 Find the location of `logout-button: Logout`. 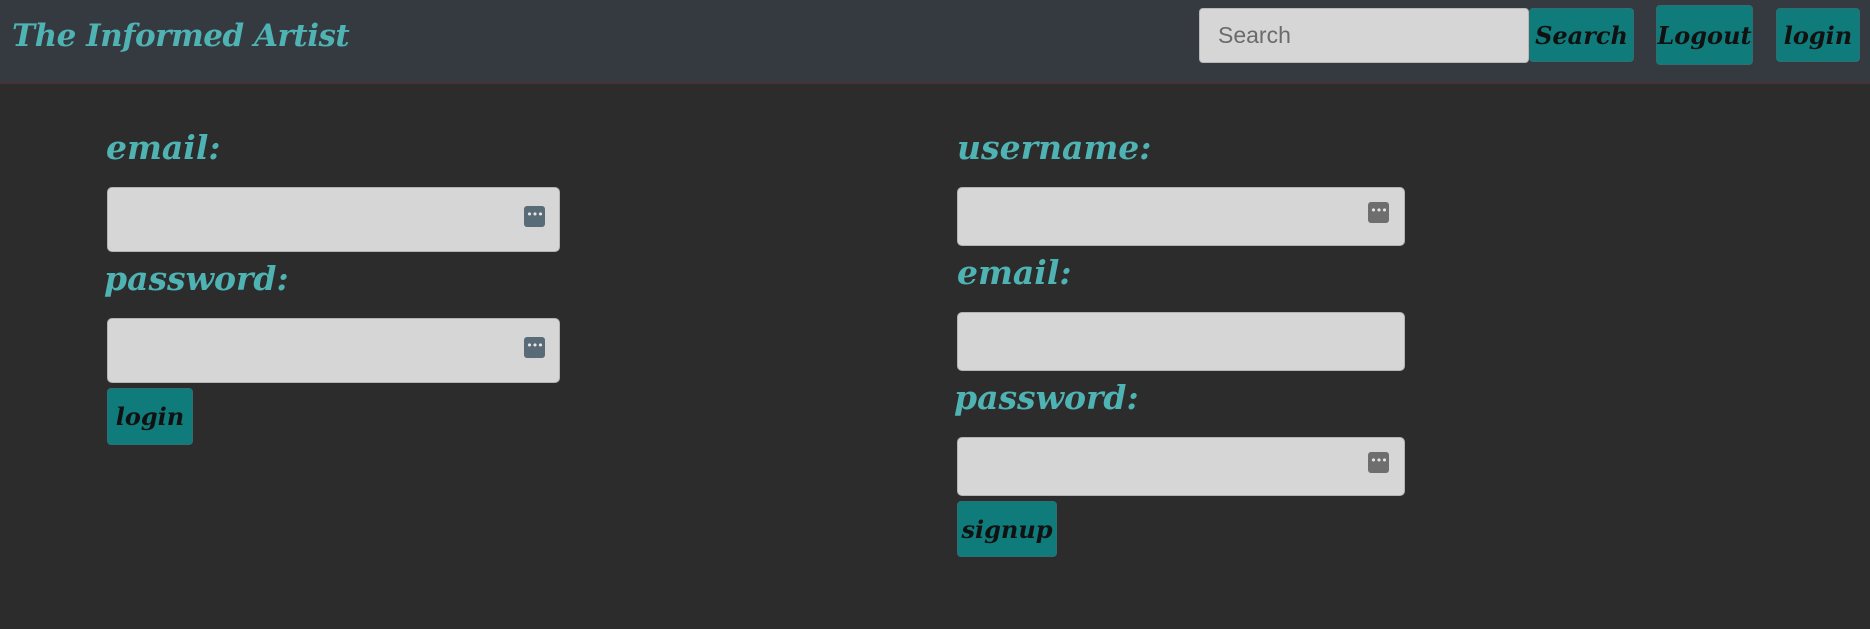

logout-button: Logout is located at coordinates (1704, 35).